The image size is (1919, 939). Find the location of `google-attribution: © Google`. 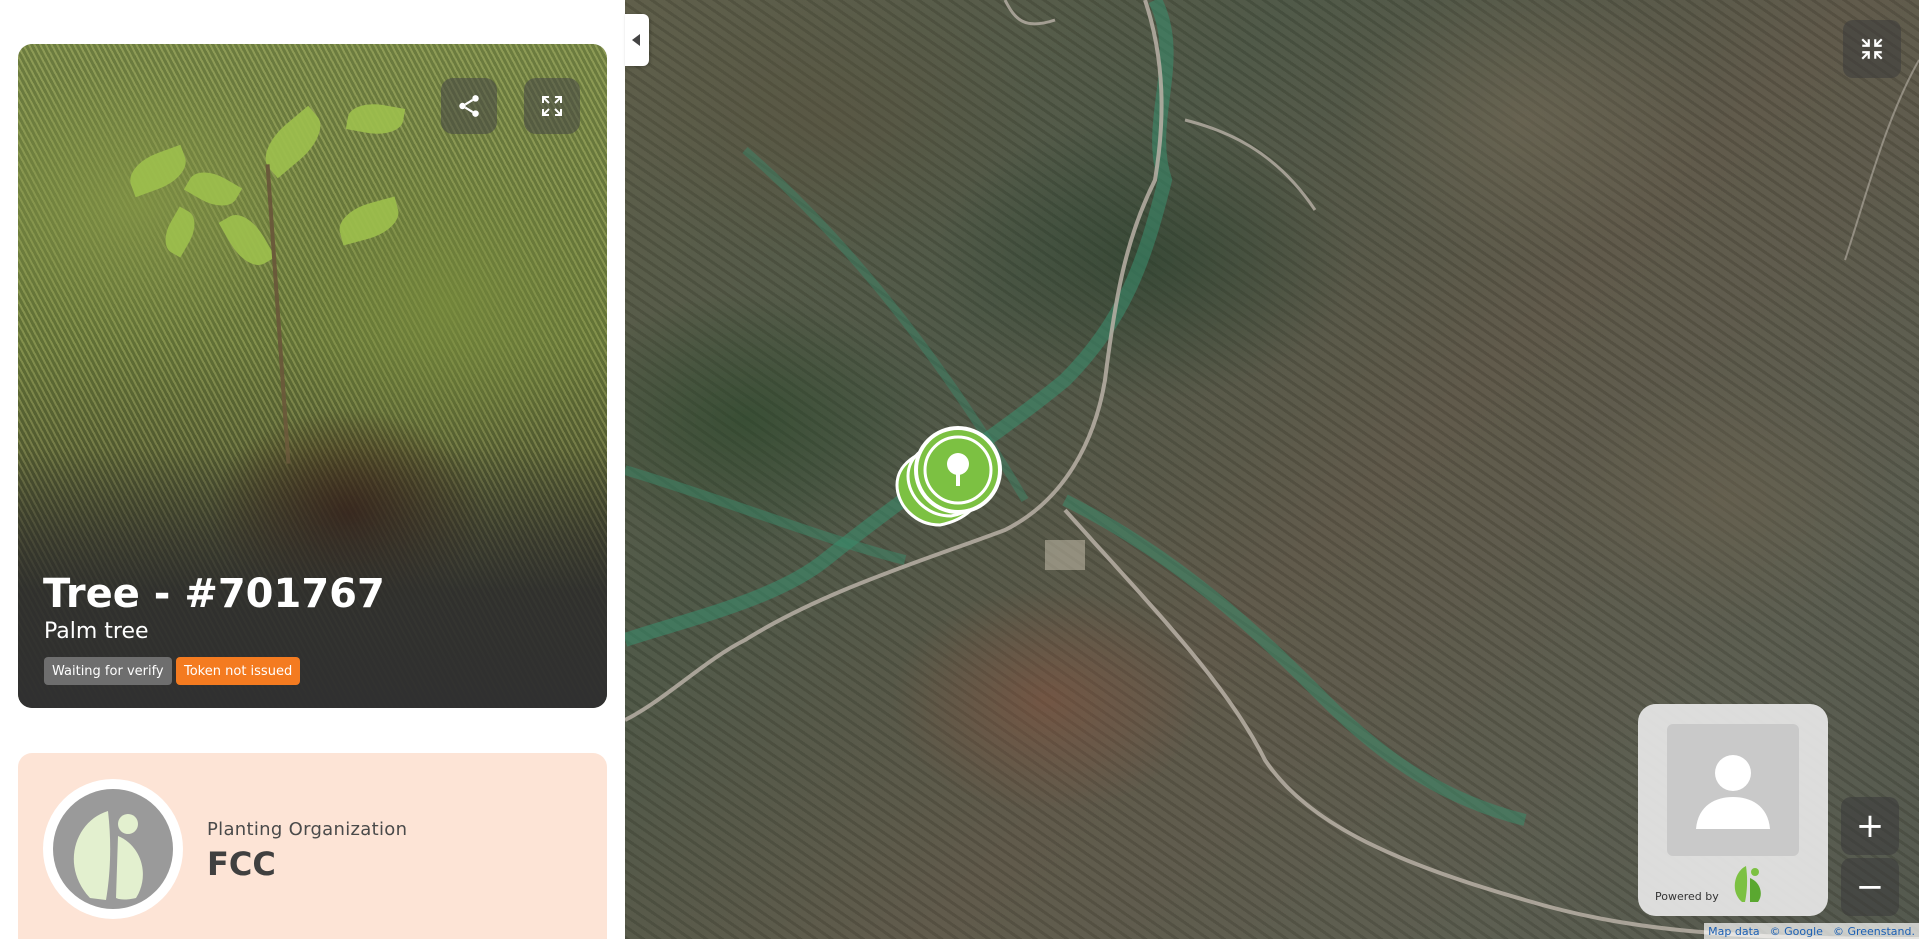

google-attribution: © Google is located at coordinates (1796, 931).